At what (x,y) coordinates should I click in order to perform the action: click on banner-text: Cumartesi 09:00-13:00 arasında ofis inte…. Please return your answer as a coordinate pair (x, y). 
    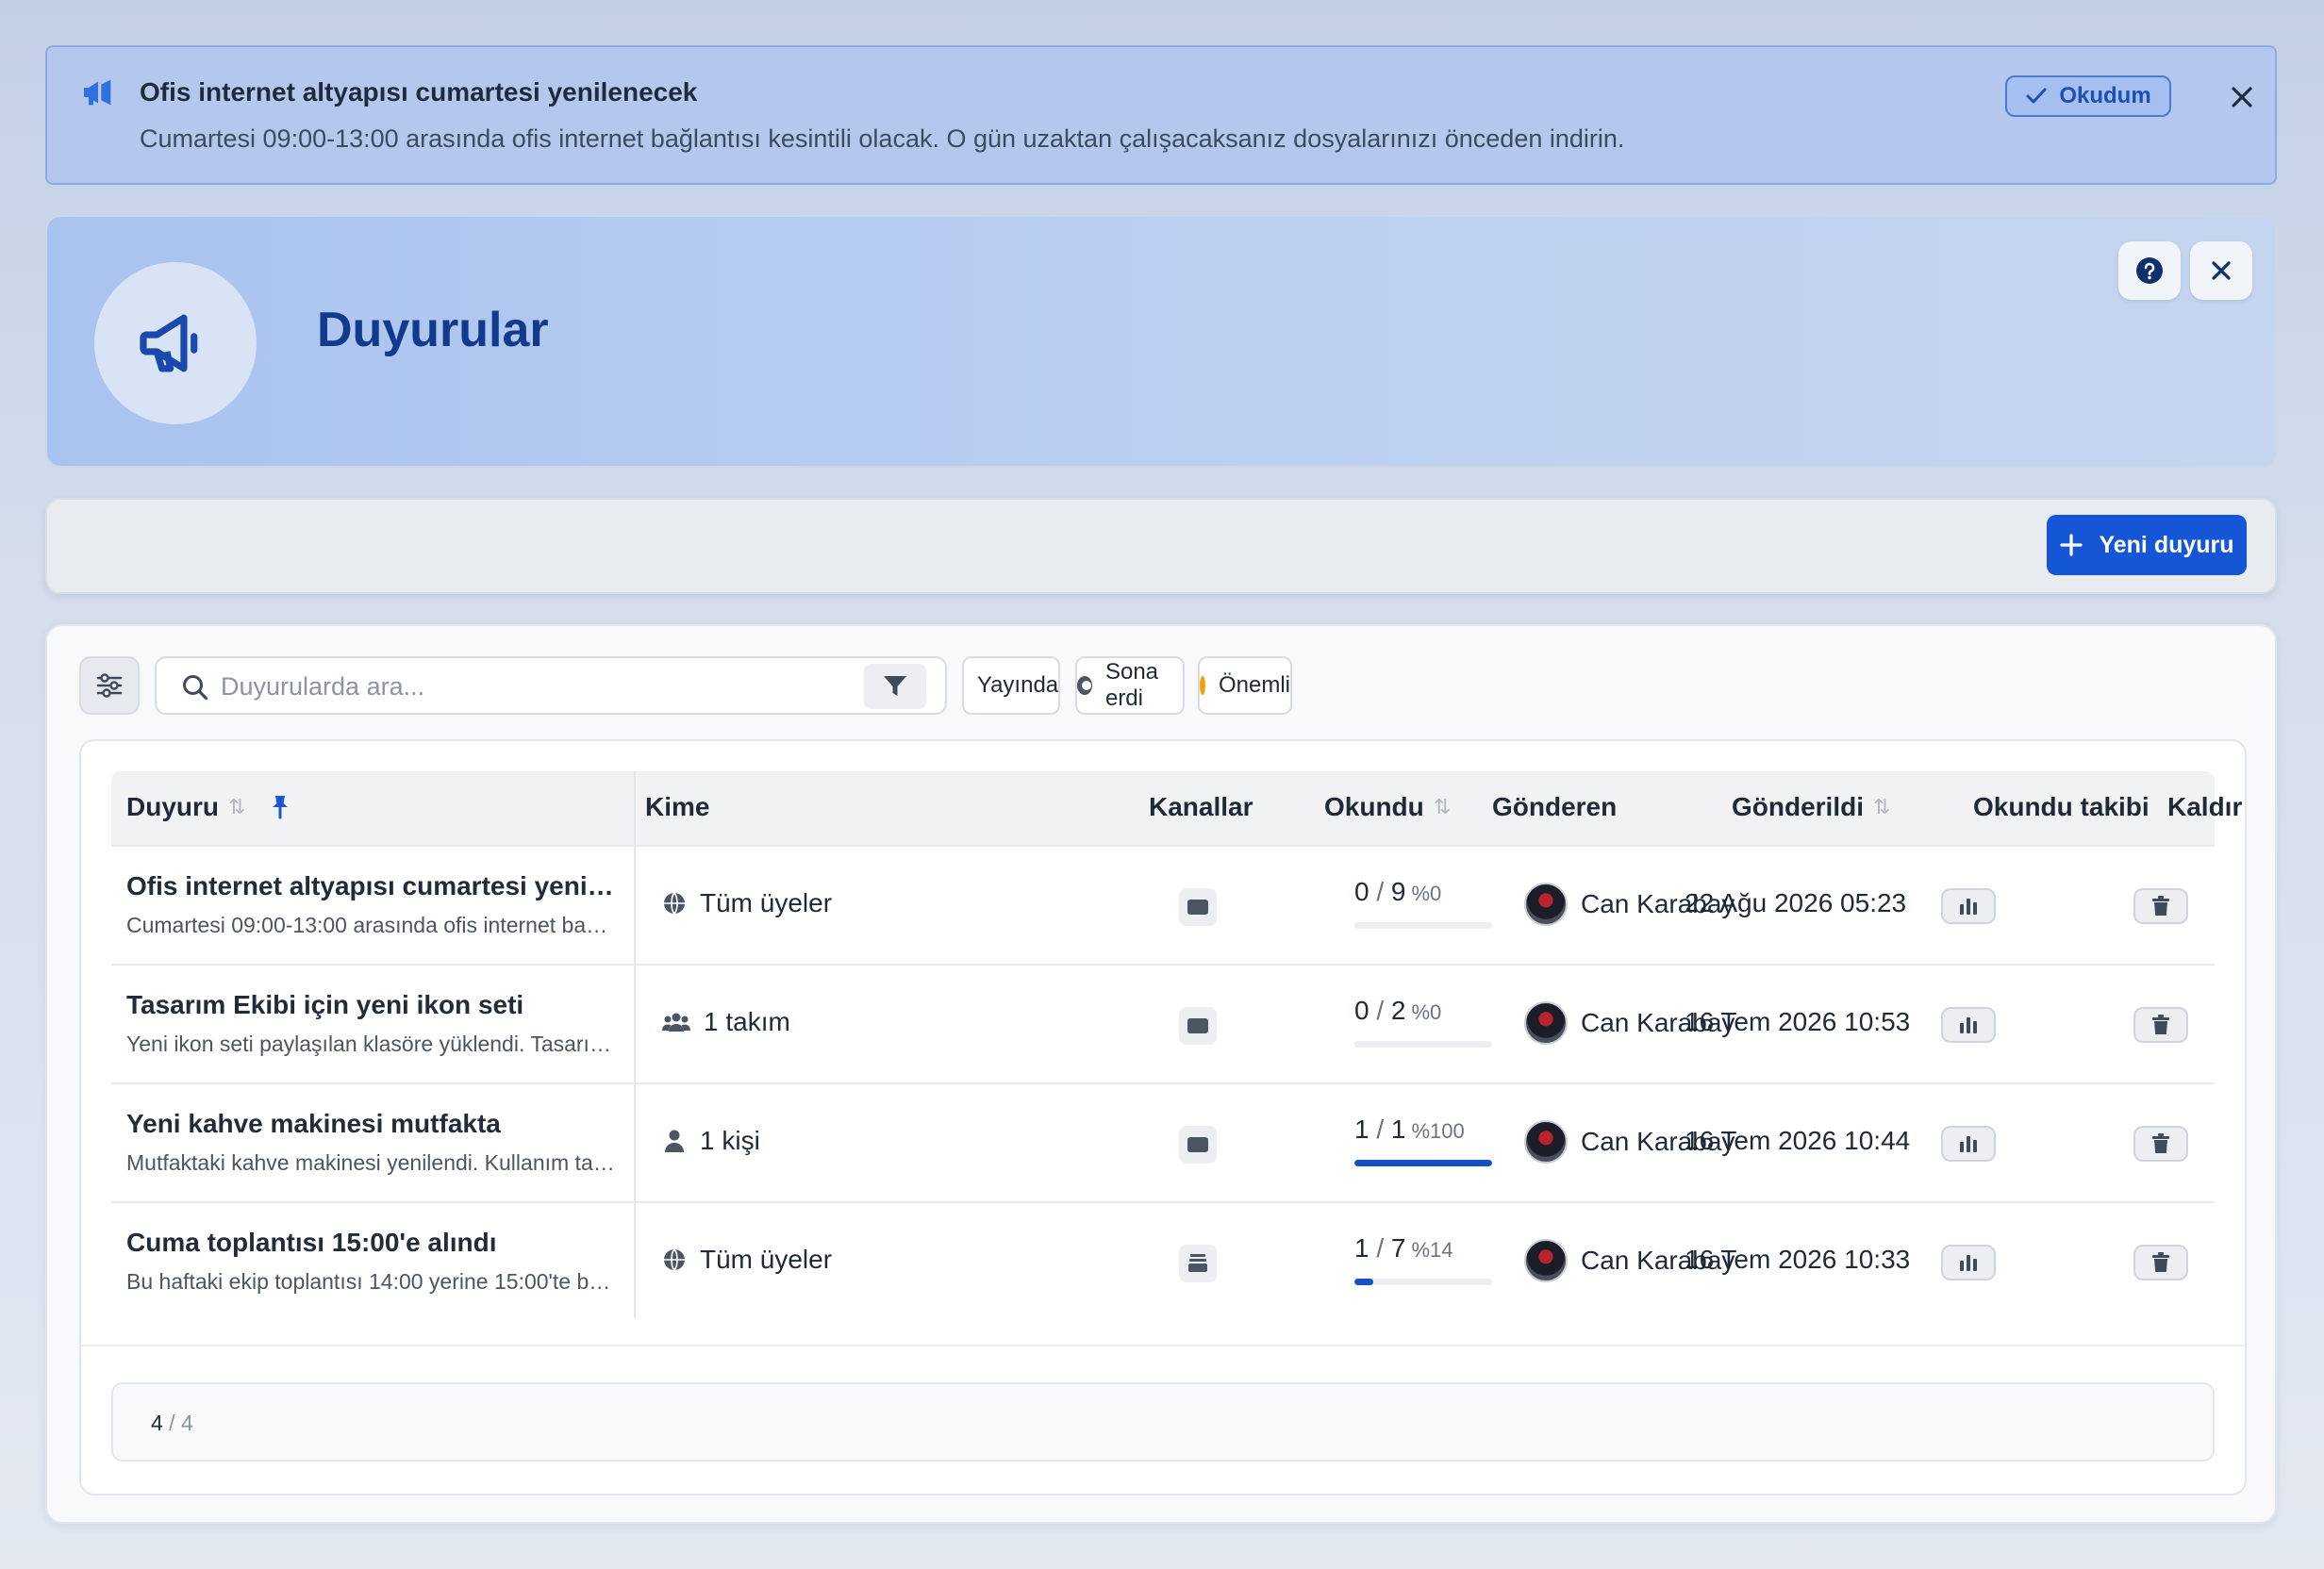
    Looking at the image, I should click on (883, 138).